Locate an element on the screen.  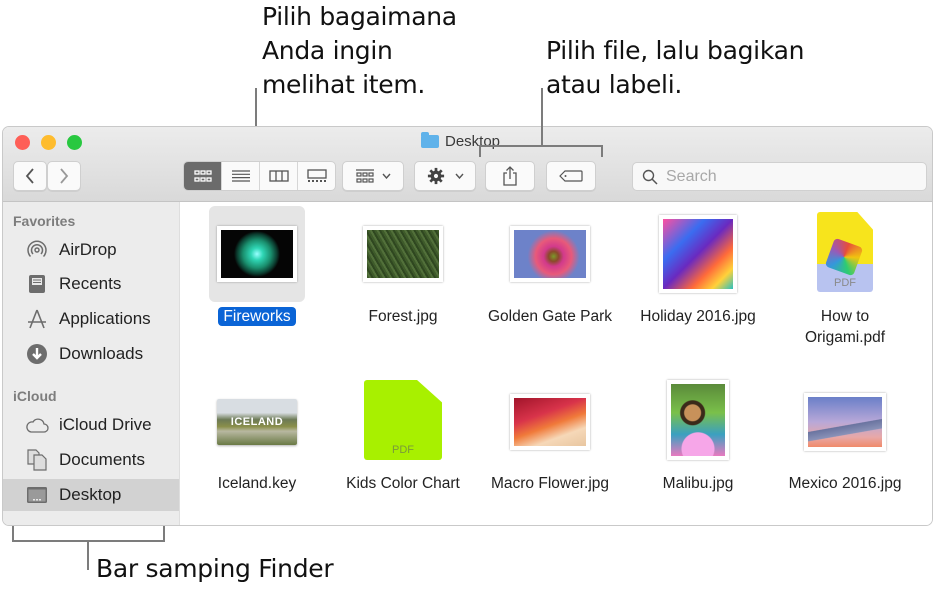
column-view-button is located at coordinates (279, 176).